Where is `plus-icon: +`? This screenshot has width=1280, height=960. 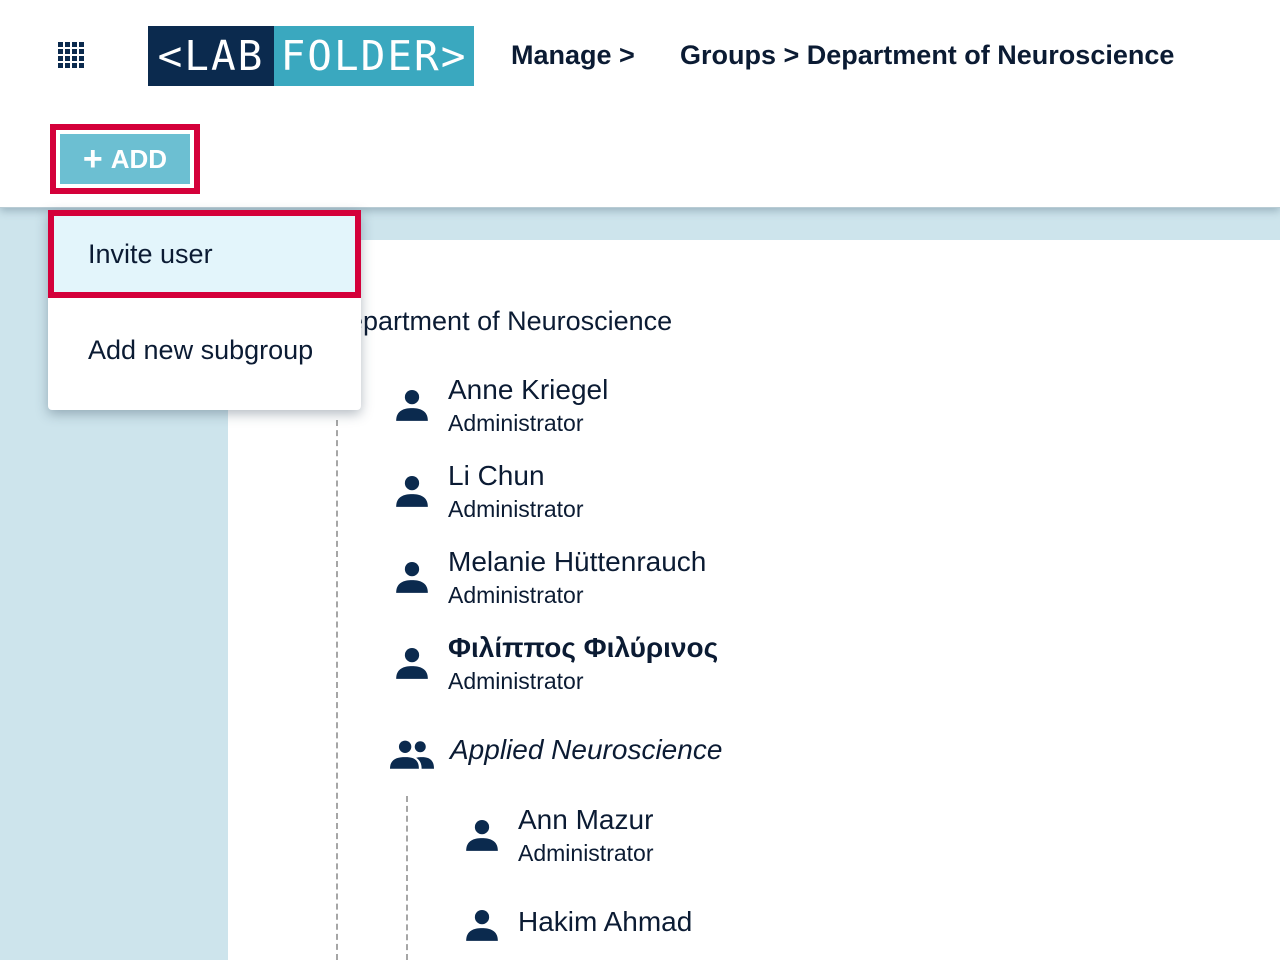
plus-icon: + is located at coordinates (92, 159).